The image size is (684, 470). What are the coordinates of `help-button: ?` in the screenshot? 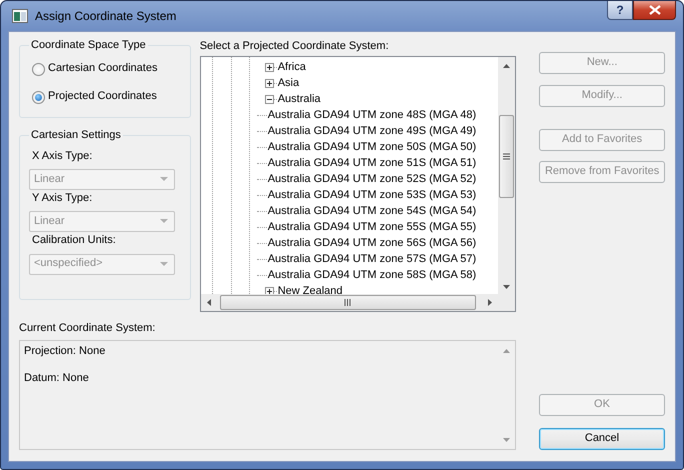 It's located at (620, 10).